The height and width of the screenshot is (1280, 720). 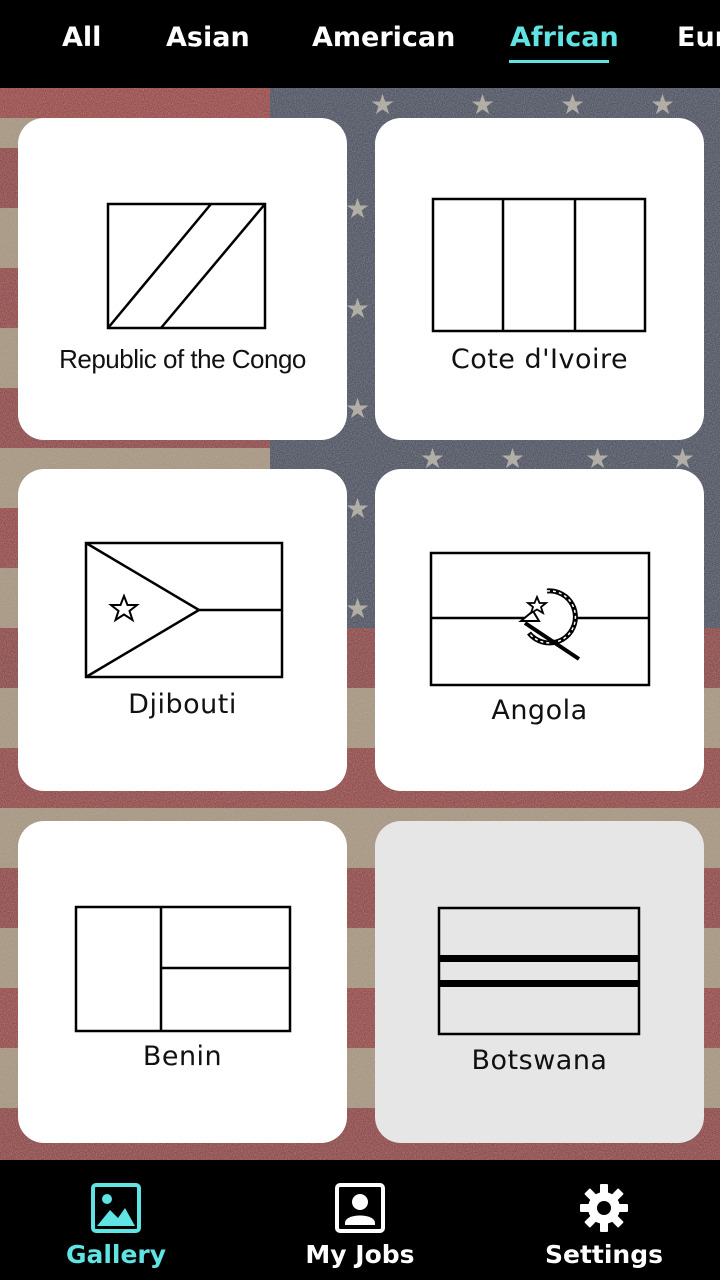 I want to click on card-benin: Benin, so click(x=182, y=982).